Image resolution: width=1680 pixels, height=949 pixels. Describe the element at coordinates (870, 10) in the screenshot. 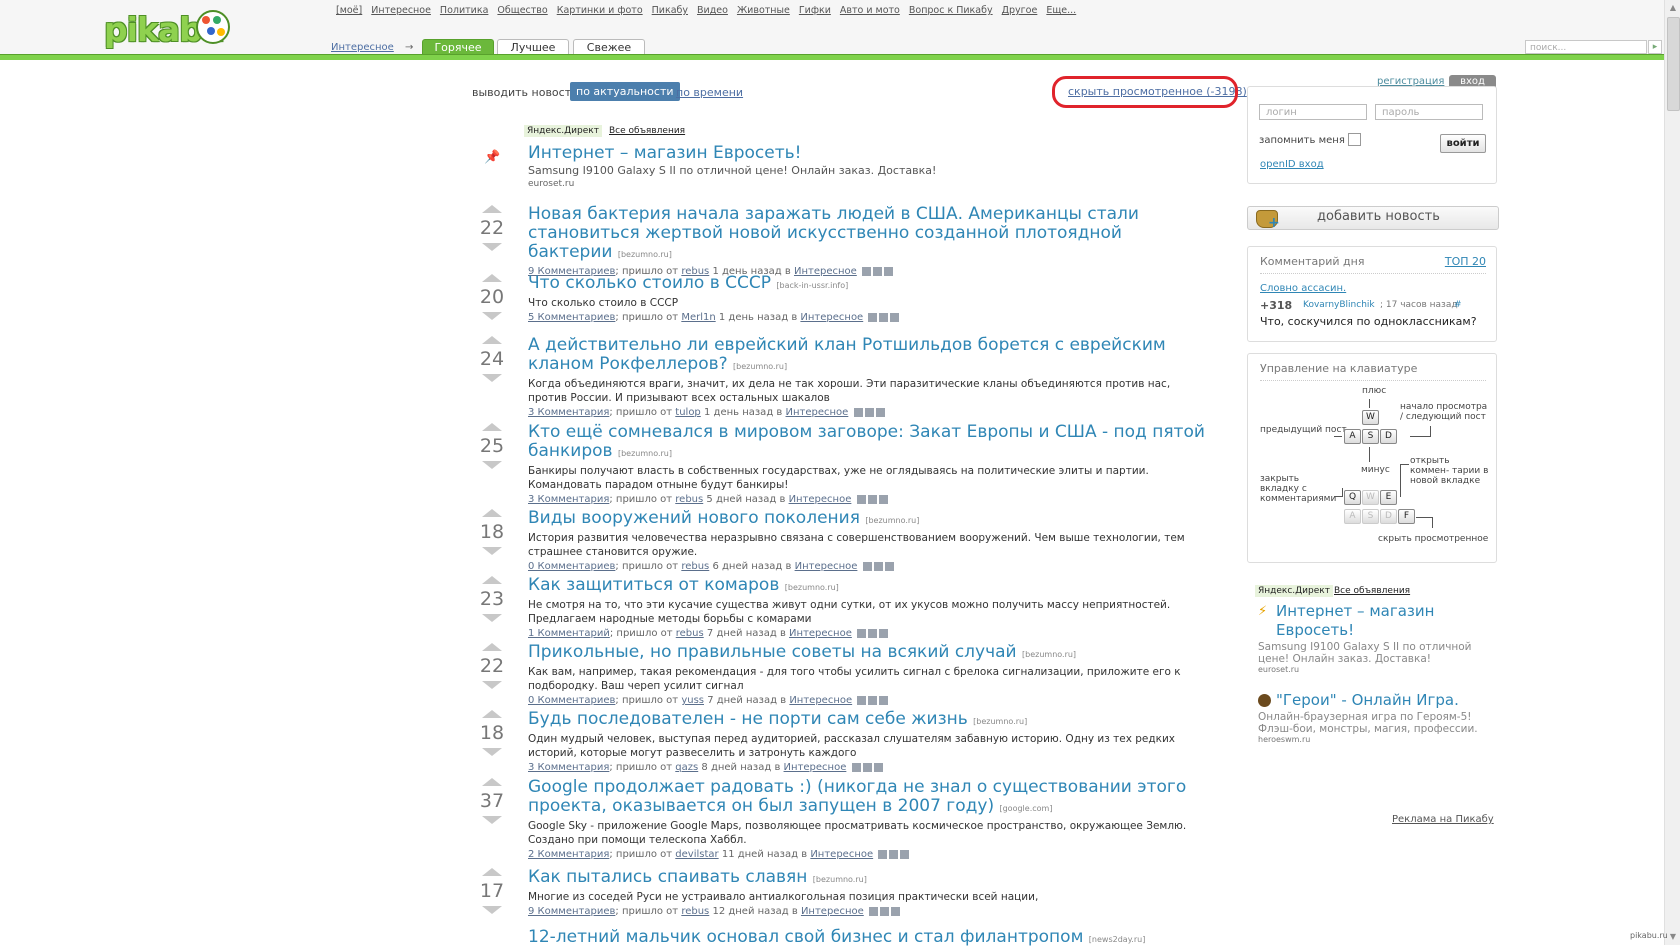

I see `nav-link: Авто и мото` at that location.